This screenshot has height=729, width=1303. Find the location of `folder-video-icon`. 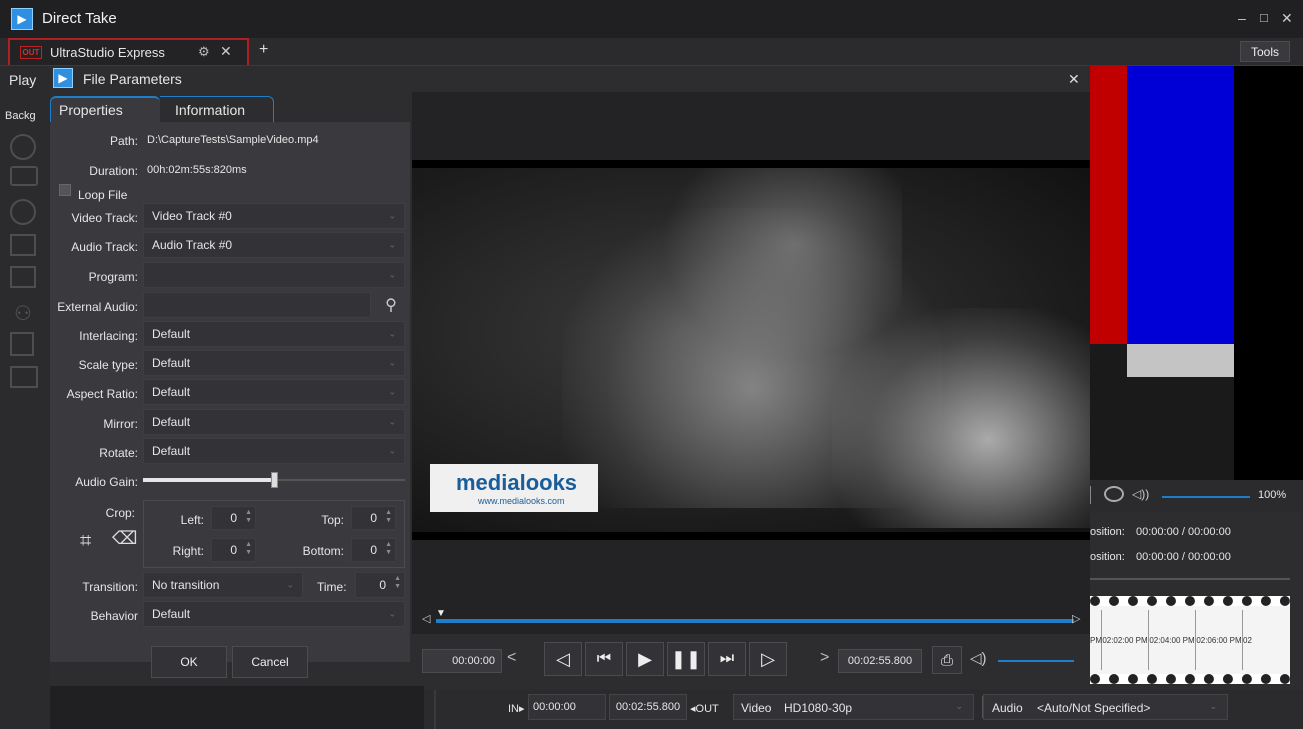

folder-video-icon is located at coordinates (23, 245).